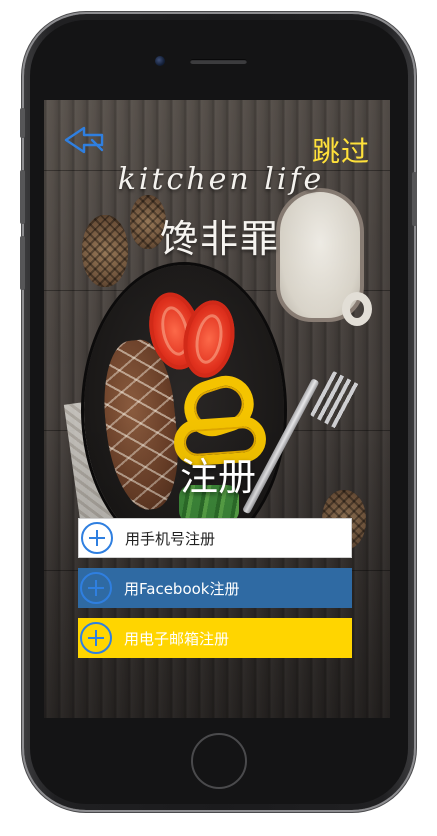 Image resolution: width=437 pixels, height=836 pixels. What do you see at coordinates (22, 197) in the screenshot?
I see `volume-up-button` at bounding box center [22, 197].